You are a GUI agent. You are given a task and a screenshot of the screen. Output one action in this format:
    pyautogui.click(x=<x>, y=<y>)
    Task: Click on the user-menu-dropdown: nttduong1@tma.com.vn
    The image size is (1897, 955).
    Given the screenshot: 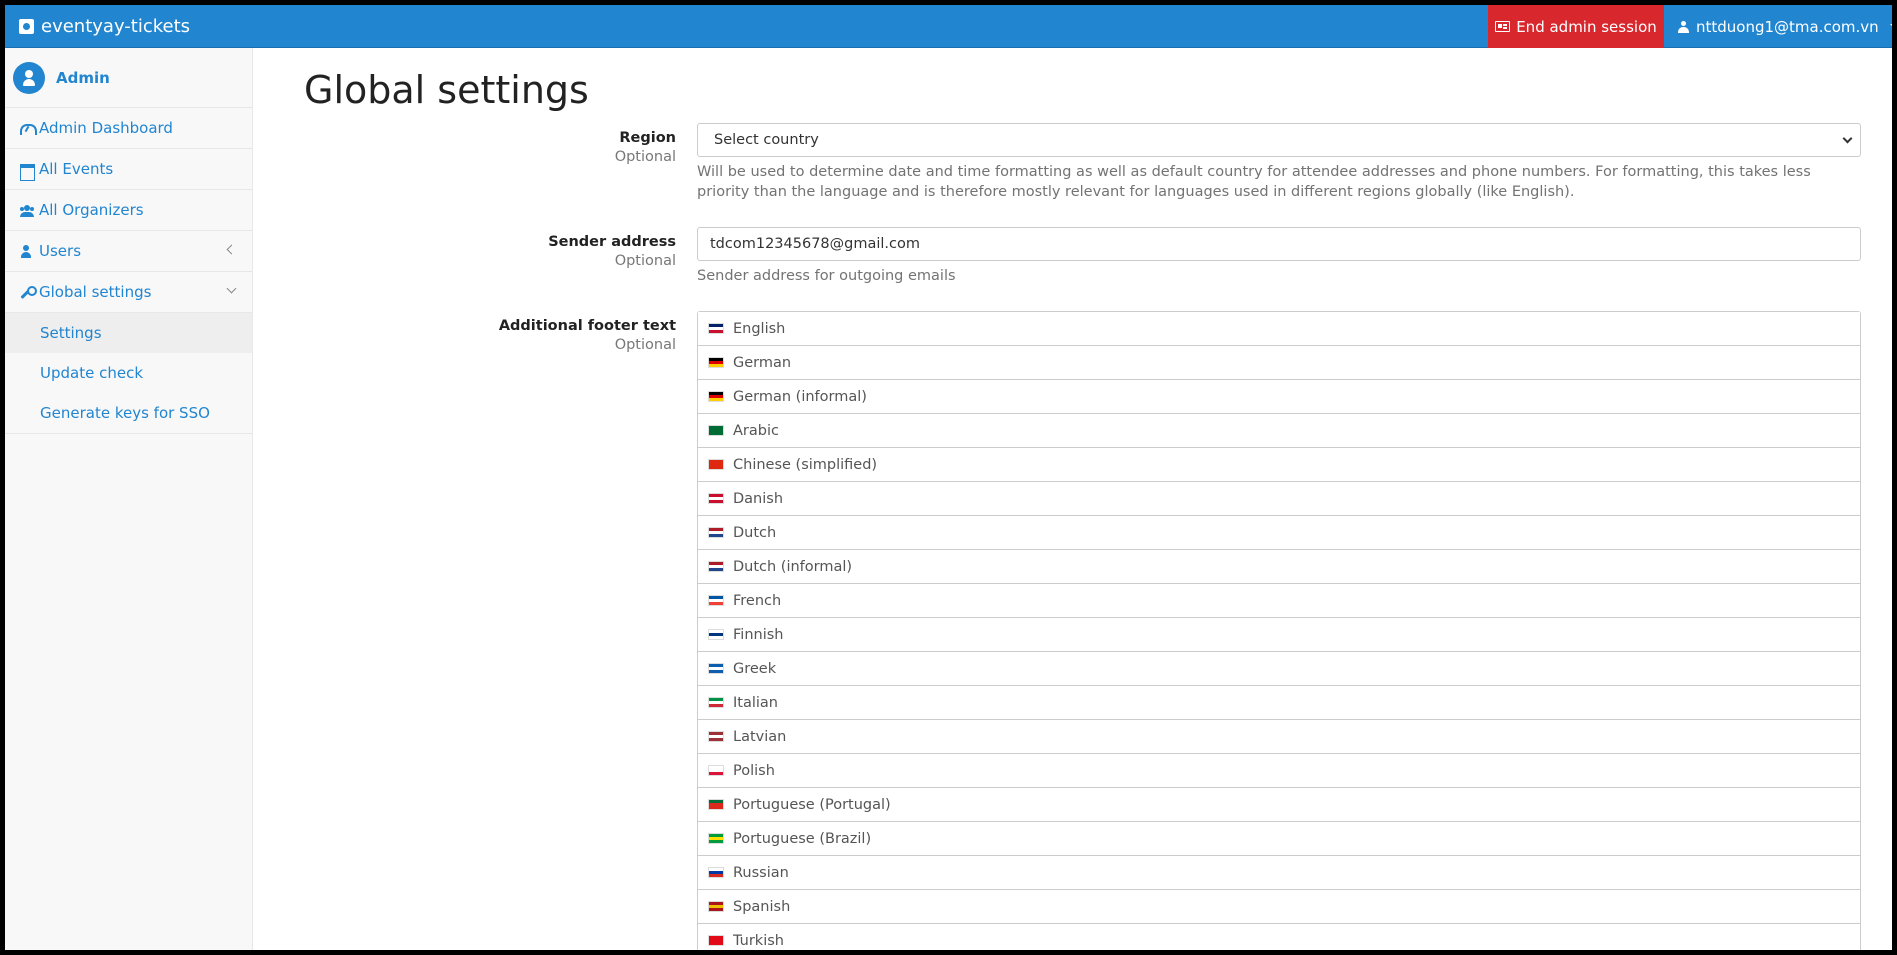 What is the action you would take?
    pyautogui.click(x=1785, y=26)
    